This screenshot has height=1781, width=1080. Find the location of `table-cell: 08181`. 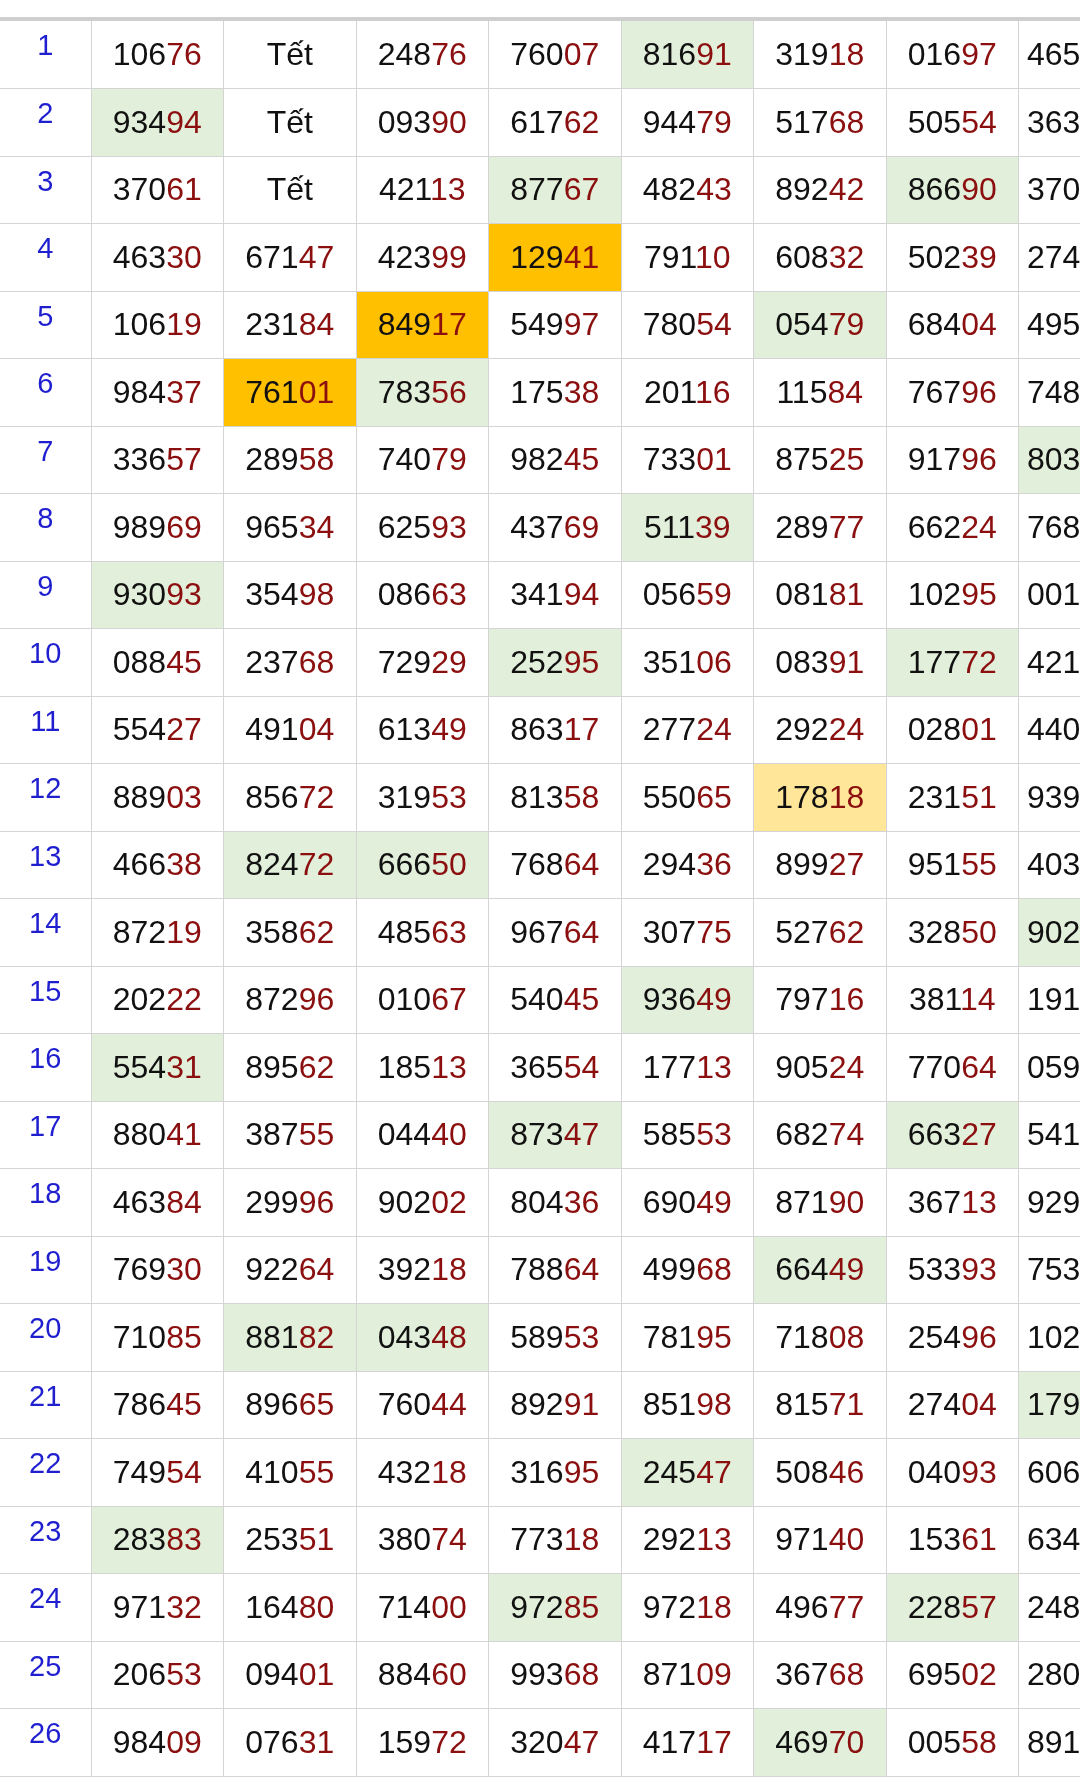

table-cell: 08181 is located at coordinates (819, 595).